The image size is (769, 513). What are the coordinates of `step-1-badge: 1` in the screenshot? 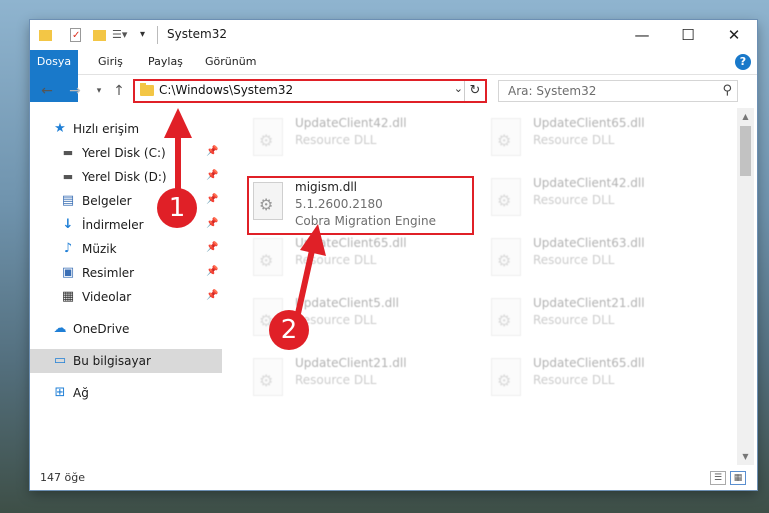 It's located at (177, 208).